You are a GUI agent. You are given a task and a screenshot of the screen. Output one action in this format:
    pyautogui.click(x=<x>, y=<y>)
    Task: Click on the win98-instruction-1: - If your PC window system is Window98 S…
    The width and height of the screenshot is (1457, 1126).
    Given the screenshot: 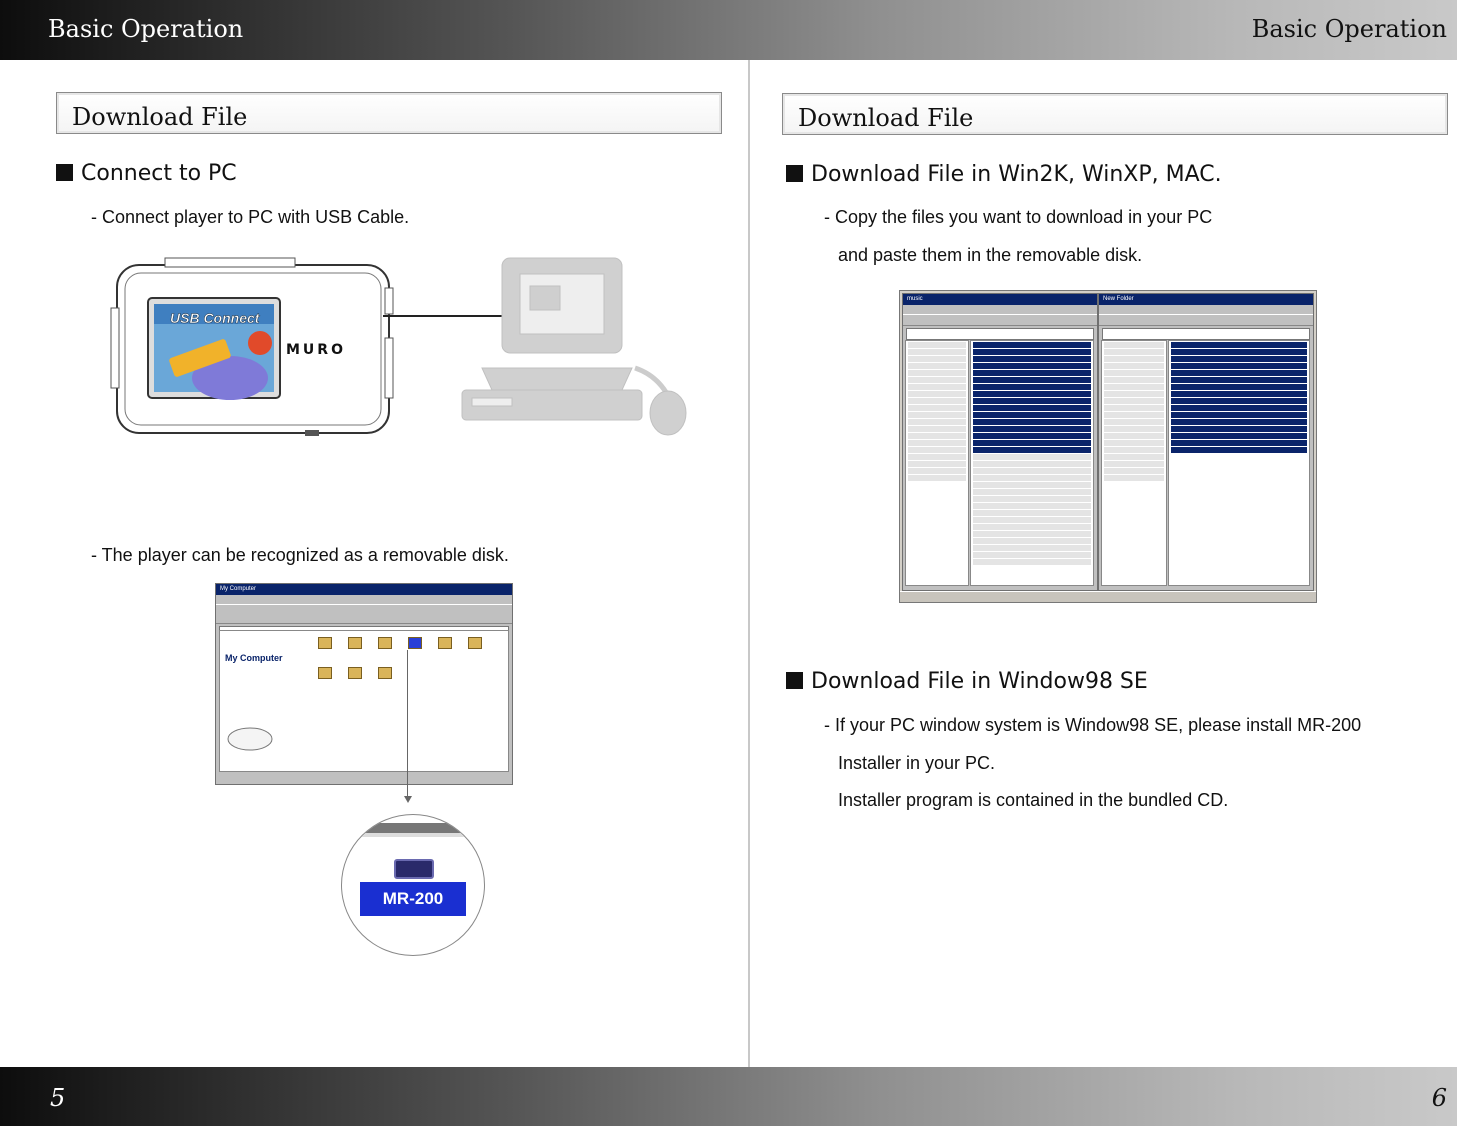 What is the action you would take?
    pyautogui.click(x=1093, y=725)
    